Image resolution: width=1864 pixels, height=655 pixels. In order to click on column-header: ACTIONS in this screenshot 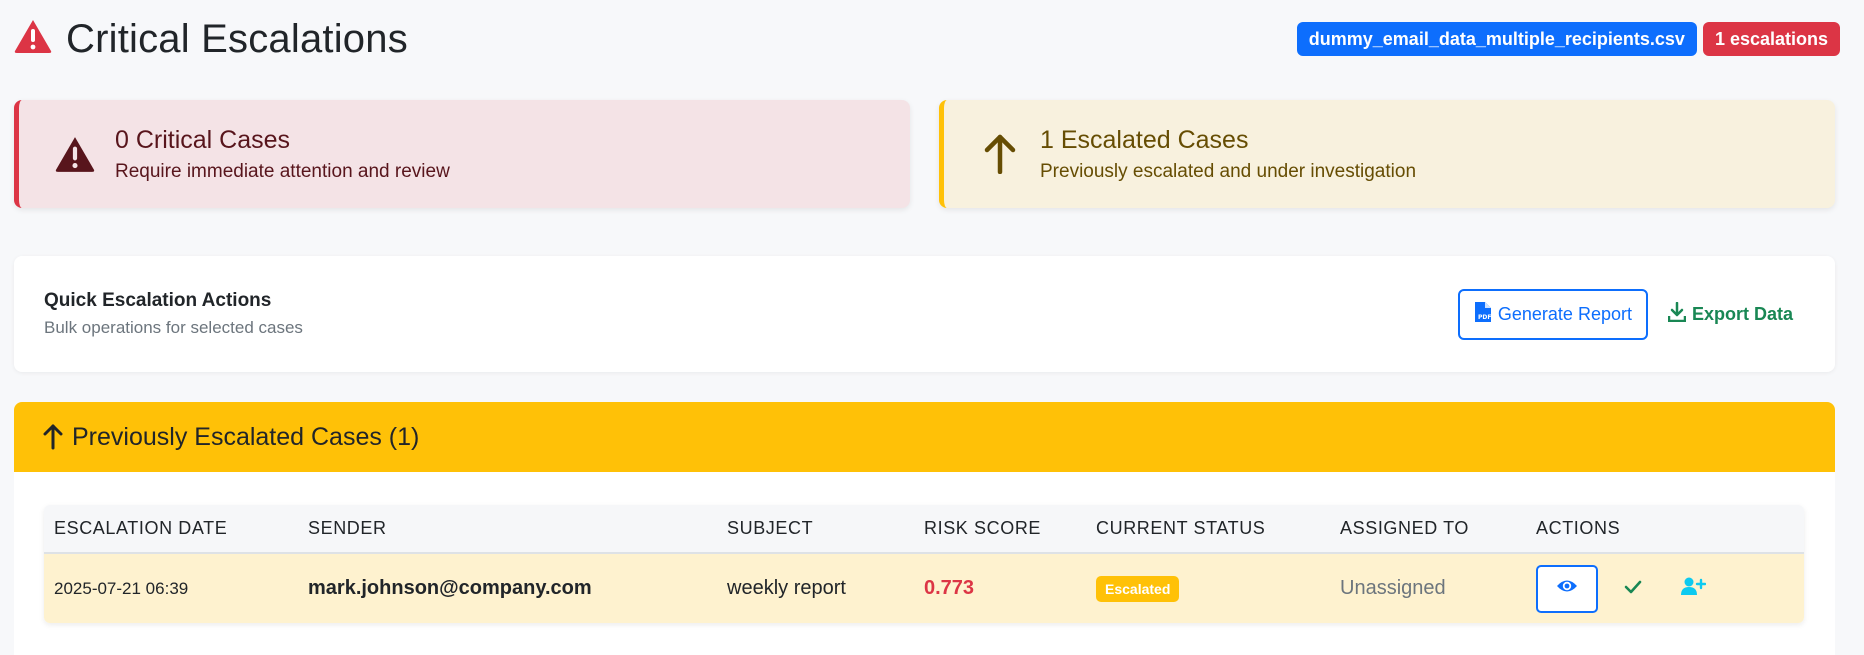, I will do `click(1665, 529)`.